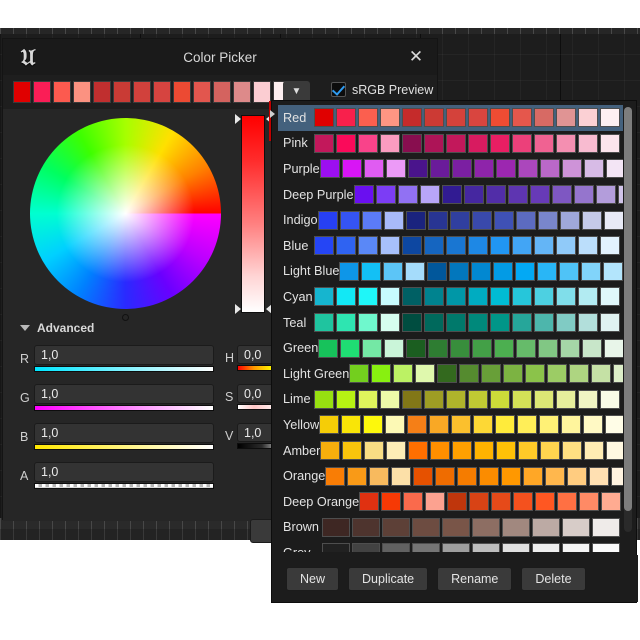 Image resolution: width=640 pixels, height=640 pixels. What do you see at coordinates (124, 369) in the screenshot?
I see `channel-slider-r` at bounding box center [124, 369].